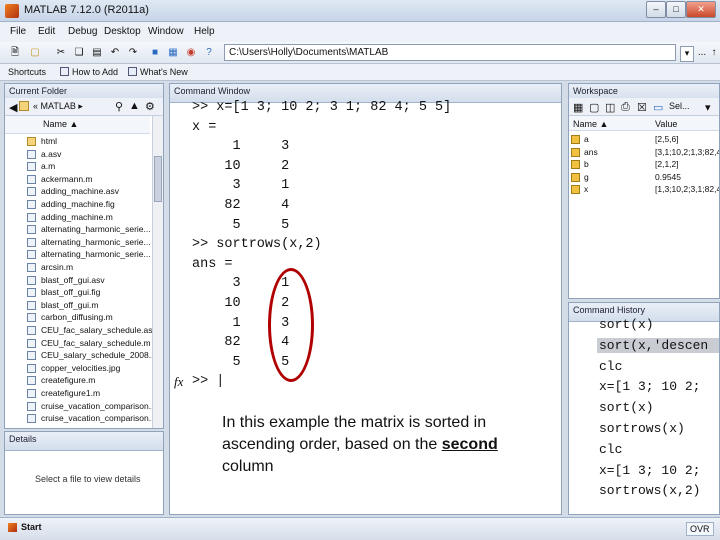 This screenshot has width=720, height=540. What do you see at coordinates (644, 178) in the screenshot?
I see `workspace-variable-row: g 0.9545` at bounding box center [644, 178].